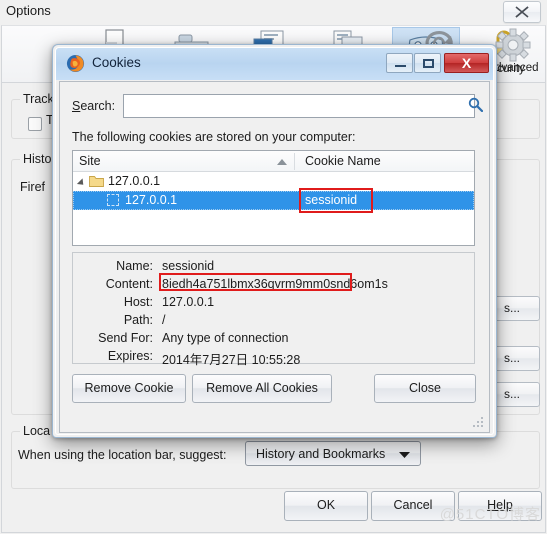  Describe the element at coordinates (129, 284) in the screenshot. I see `detail-label-content: Content:` at that location.